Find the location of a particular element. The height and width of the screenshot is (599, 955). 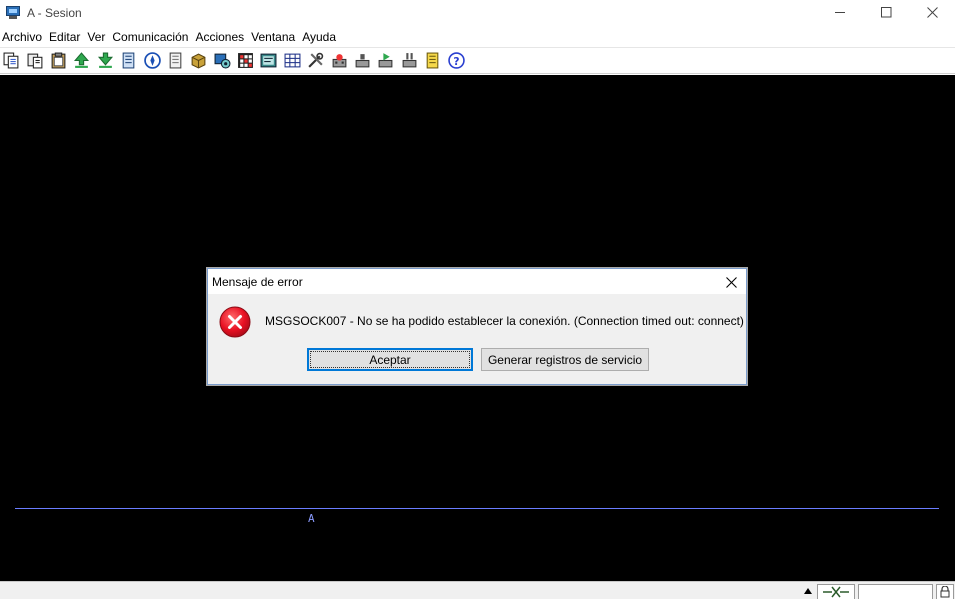

macro-button is located at coordinates (222, 61).